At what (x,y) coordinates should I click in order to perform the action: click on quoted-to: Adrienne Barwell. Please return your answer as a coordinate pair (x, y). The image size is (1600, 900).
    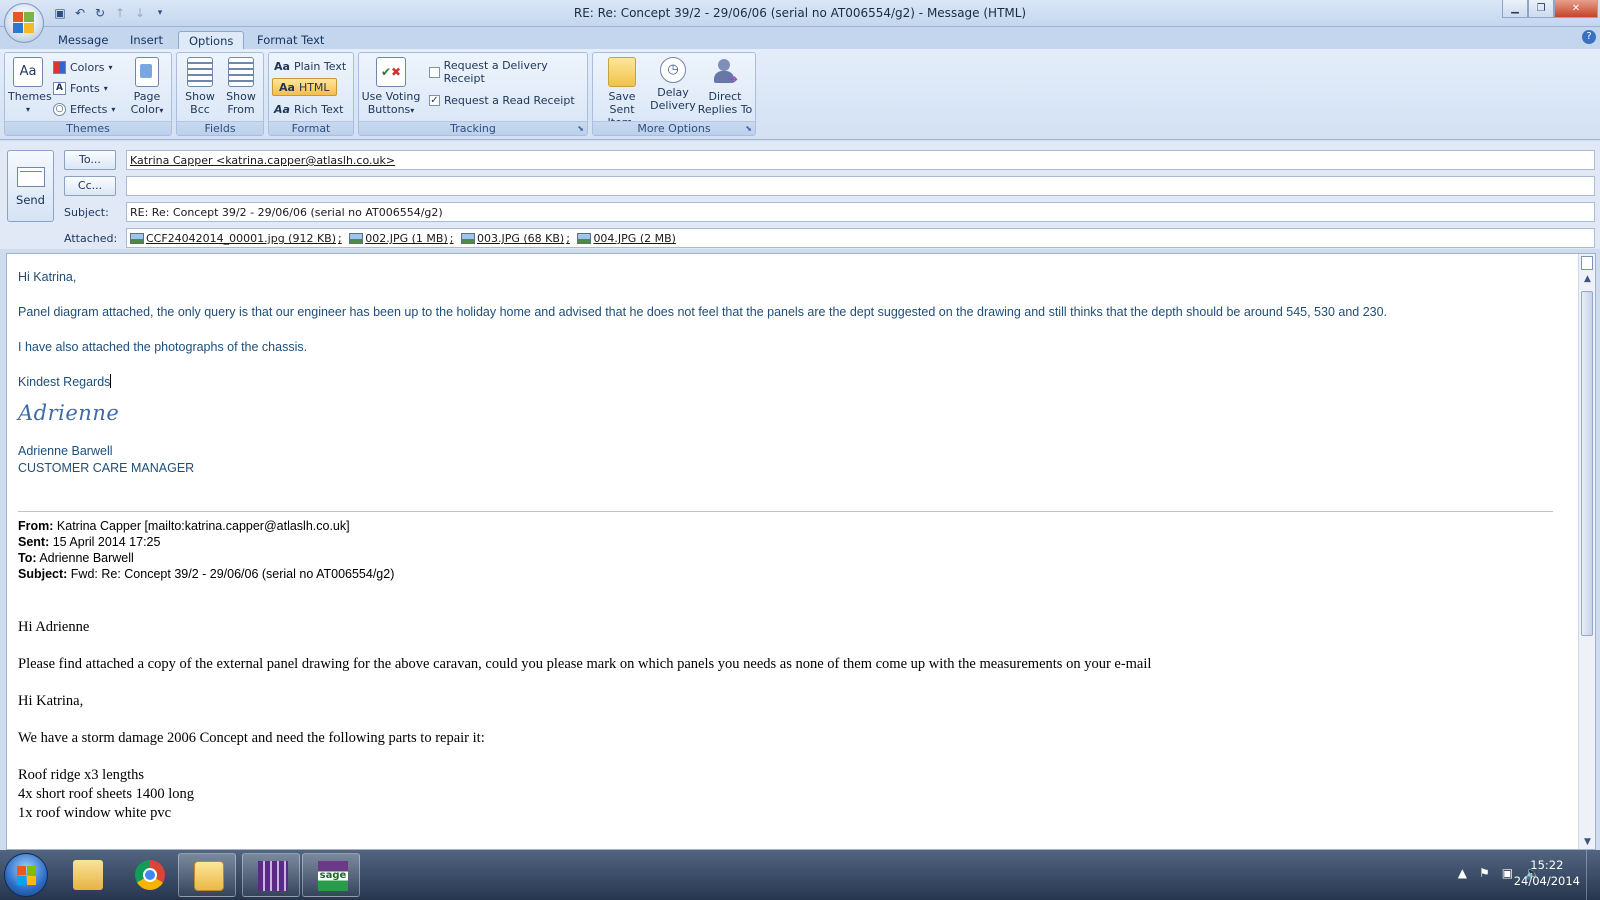
    Looking at the image, I should click on (86, 558).